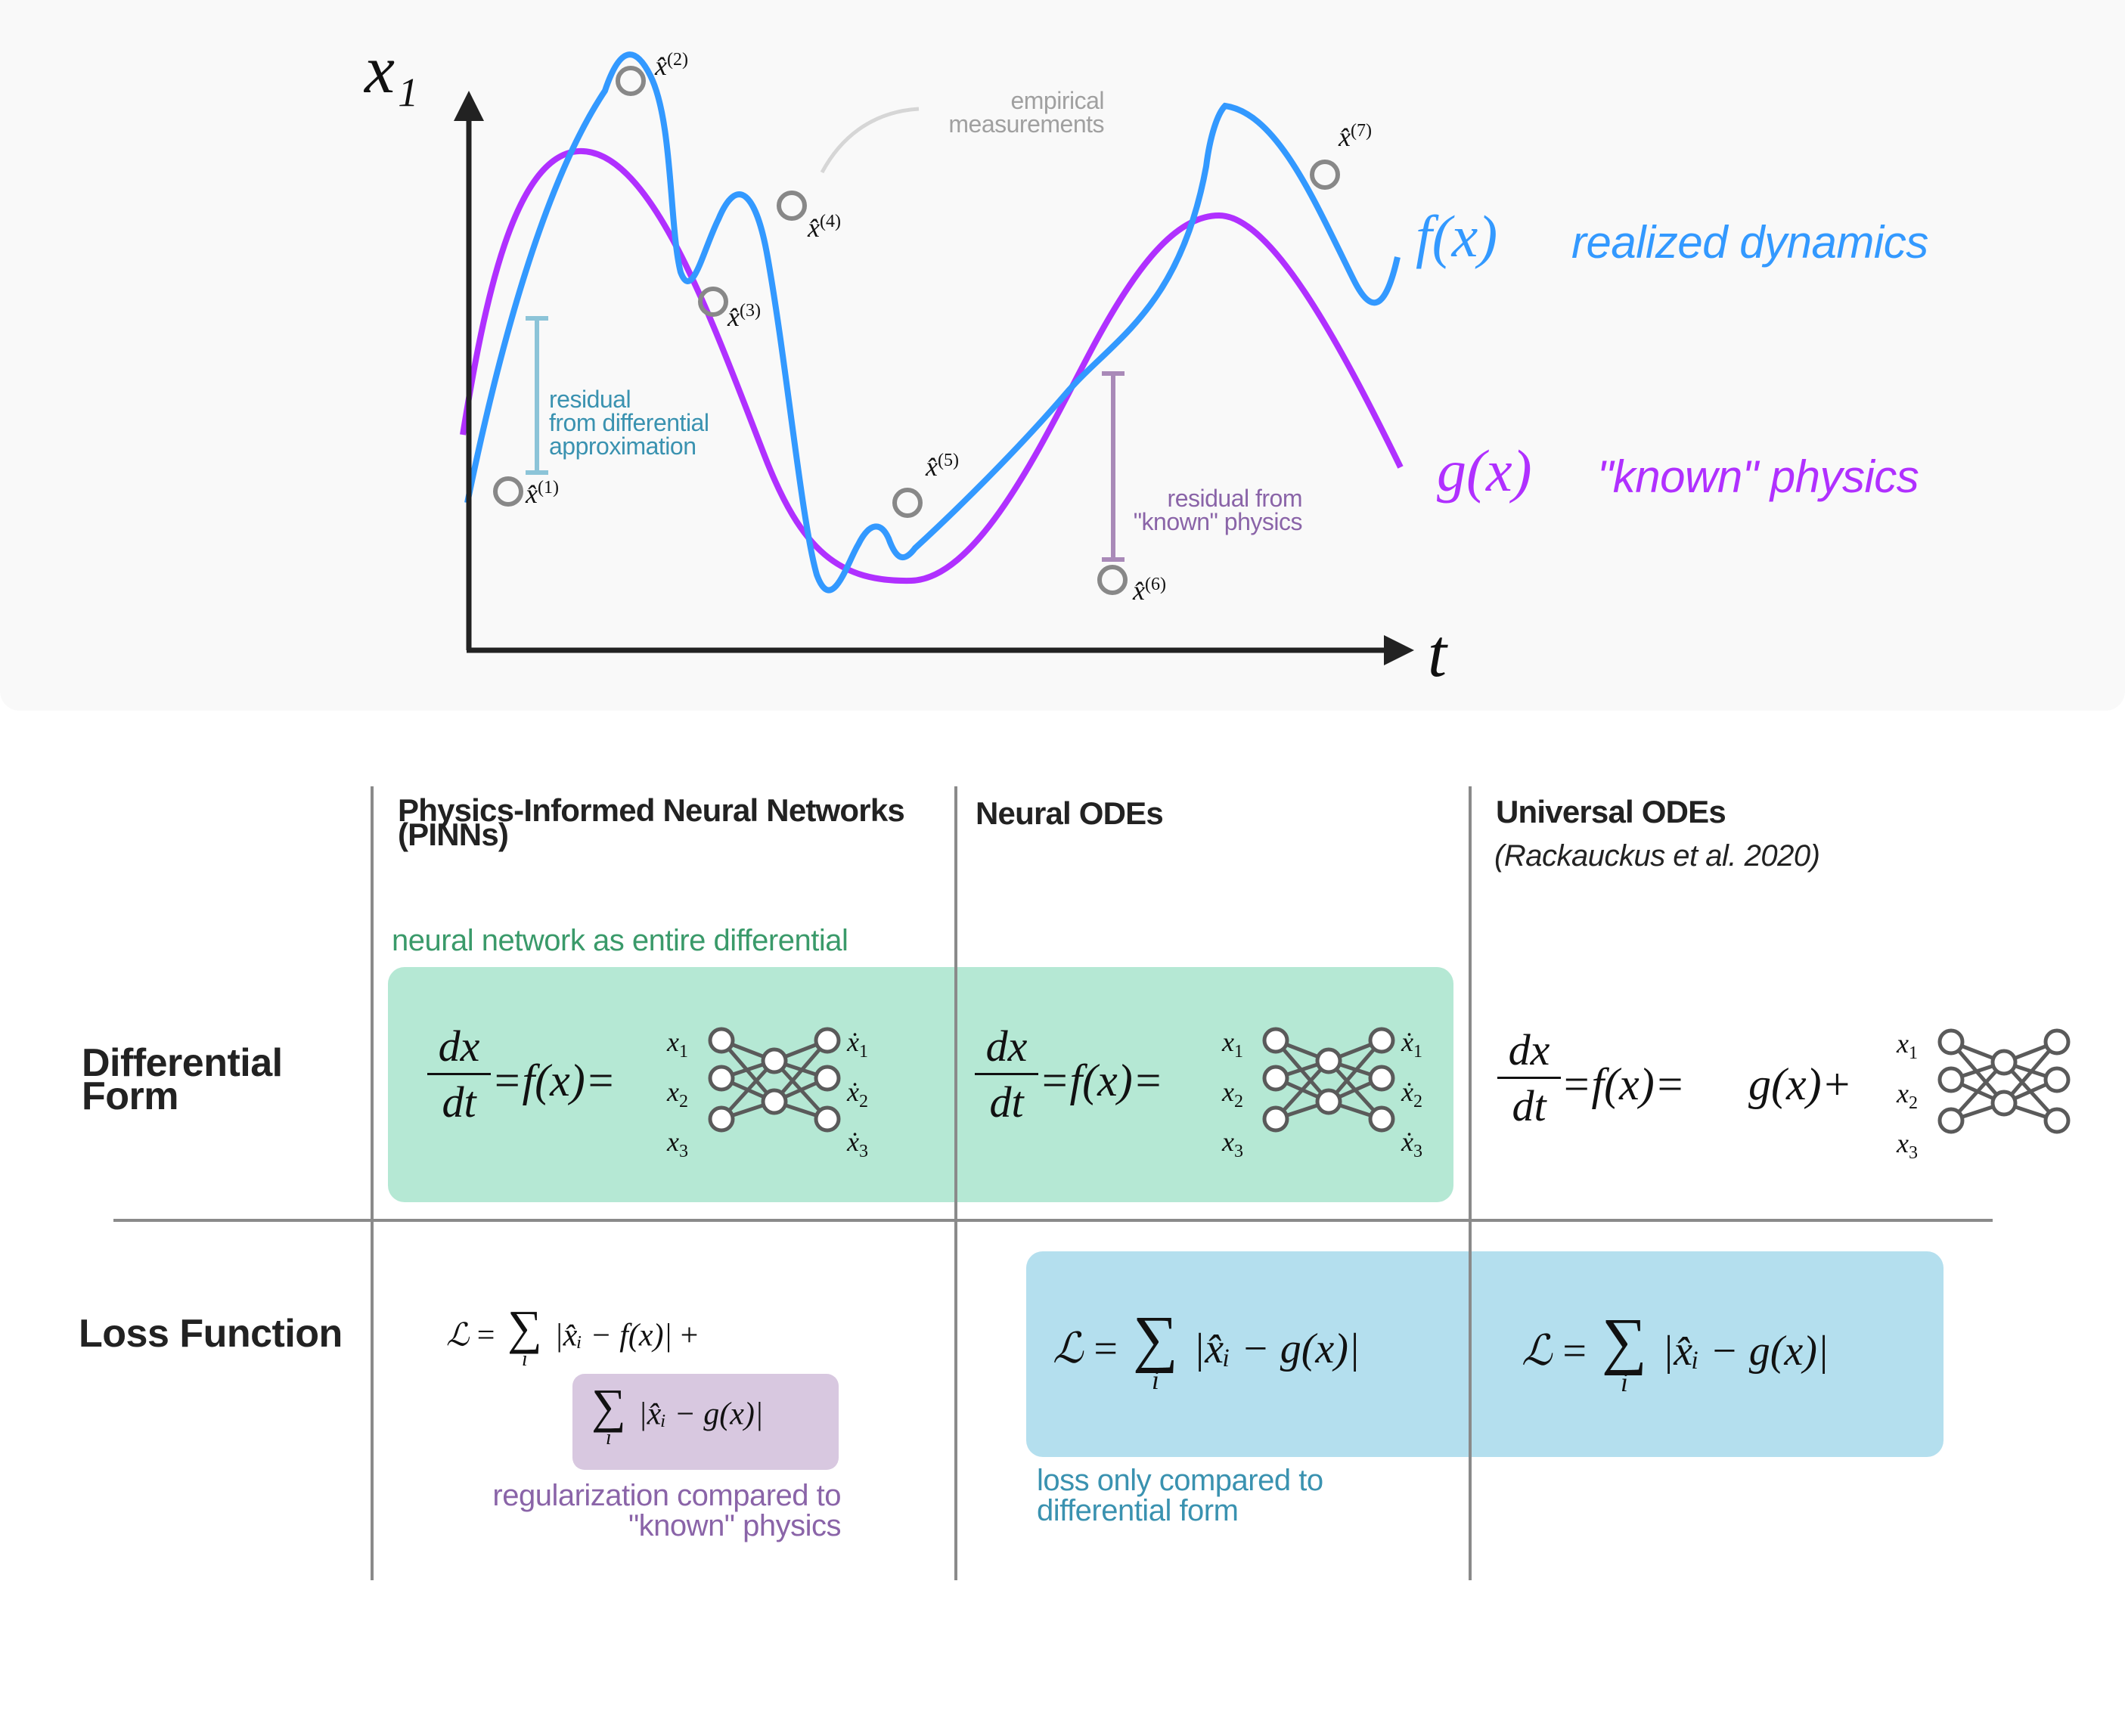 This screenshot has width=2125, height=1736. I want to click on node-f-equation: =f(x)=, so click(1101, 1080).